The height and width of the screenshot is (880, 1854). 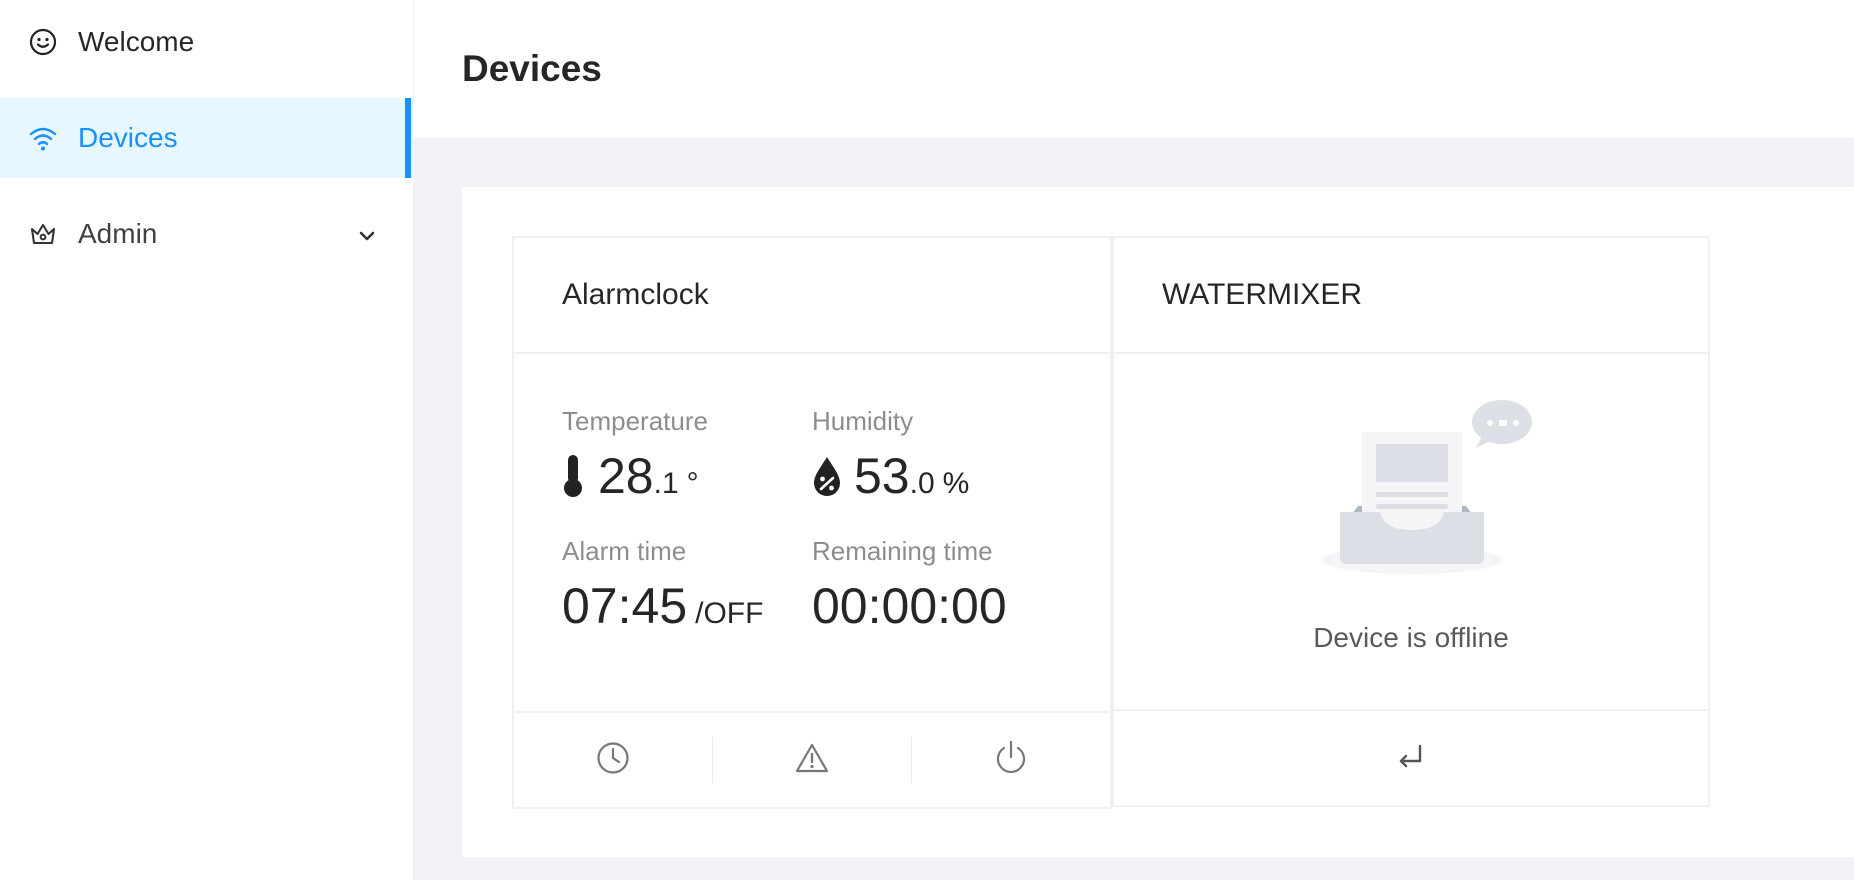 I want to click on humidity-stat: Humidity 53 .0 %, so click(x=890, y=455).